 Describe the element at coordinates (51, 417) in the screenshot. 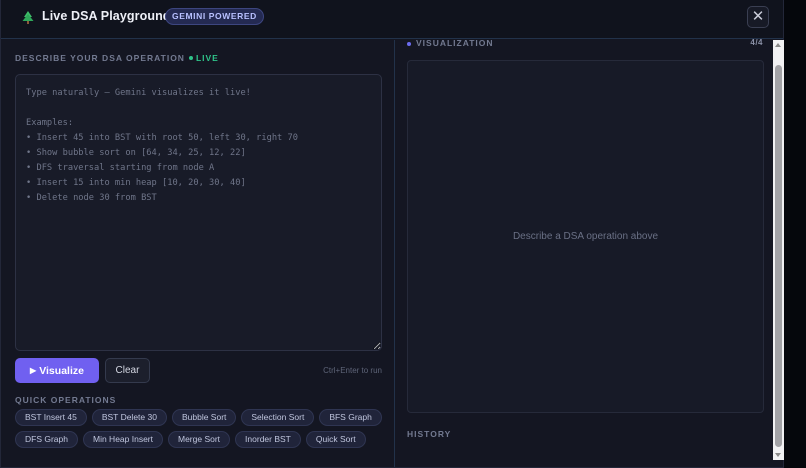

I see `quick-op-bst-insert: BST Insert 45` at that location.